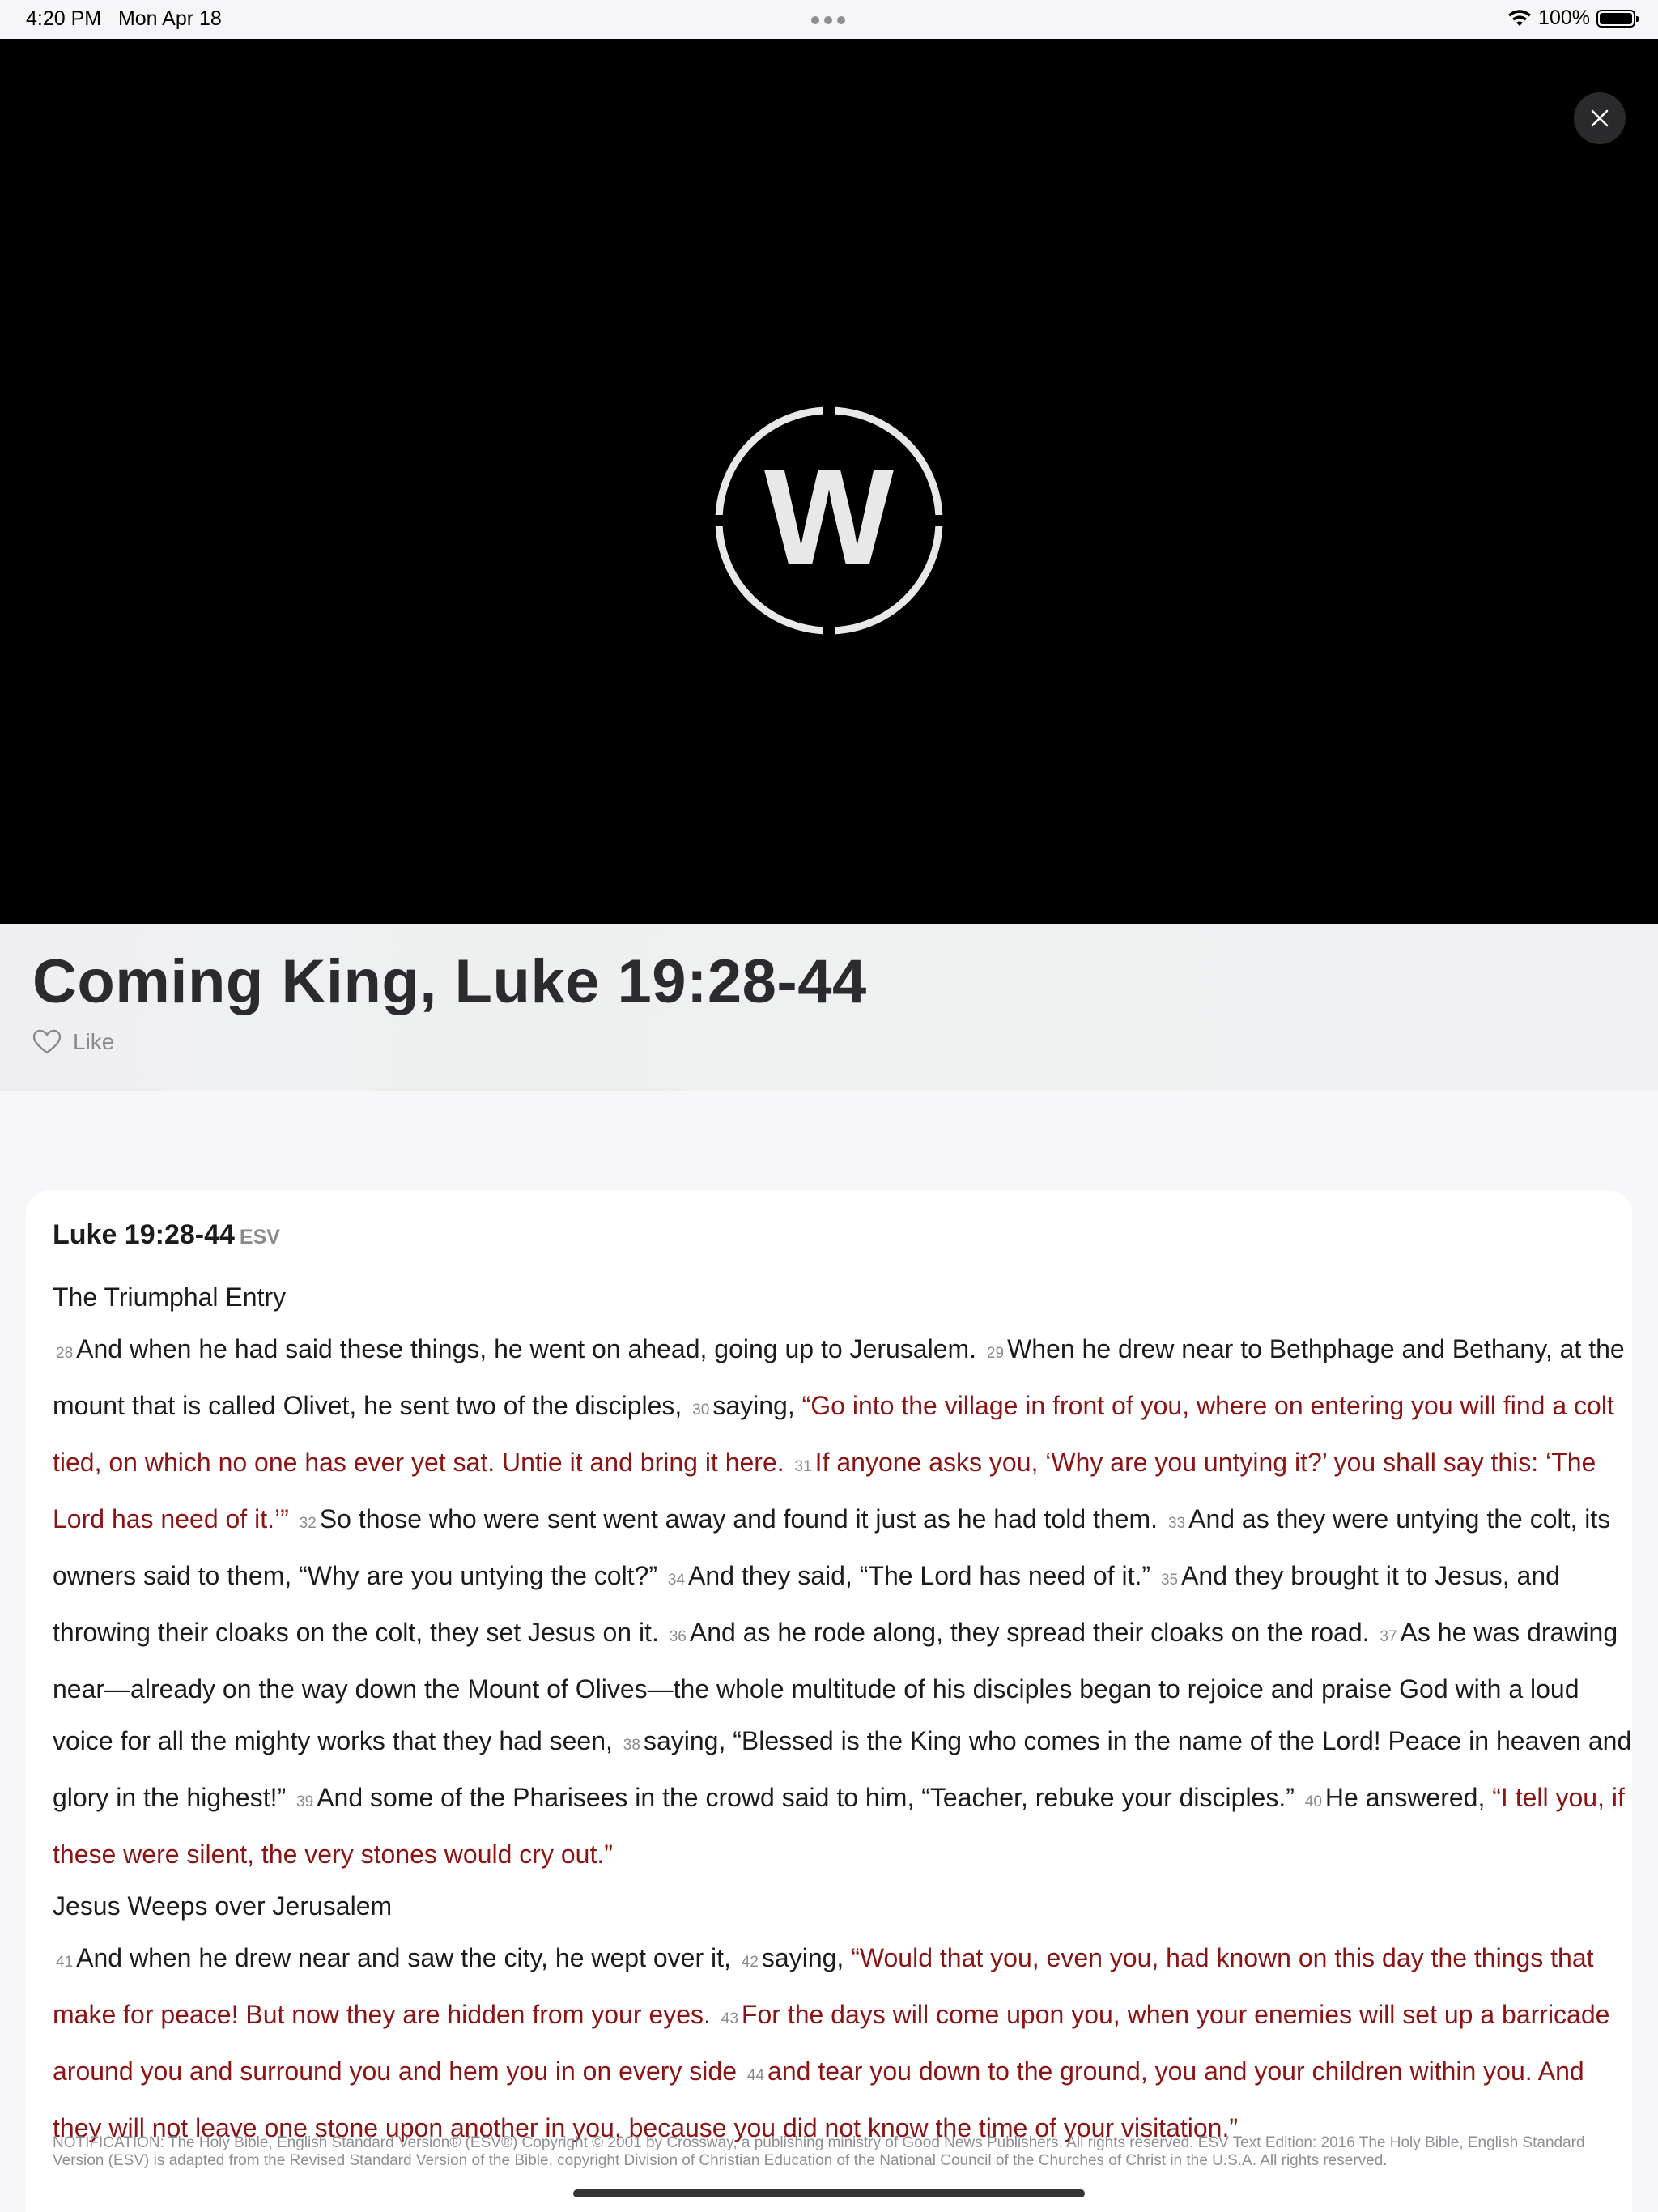 The width and height of the screenshot is (1658, 2212). I want to click on wifi-icon, so click(1520, 18).